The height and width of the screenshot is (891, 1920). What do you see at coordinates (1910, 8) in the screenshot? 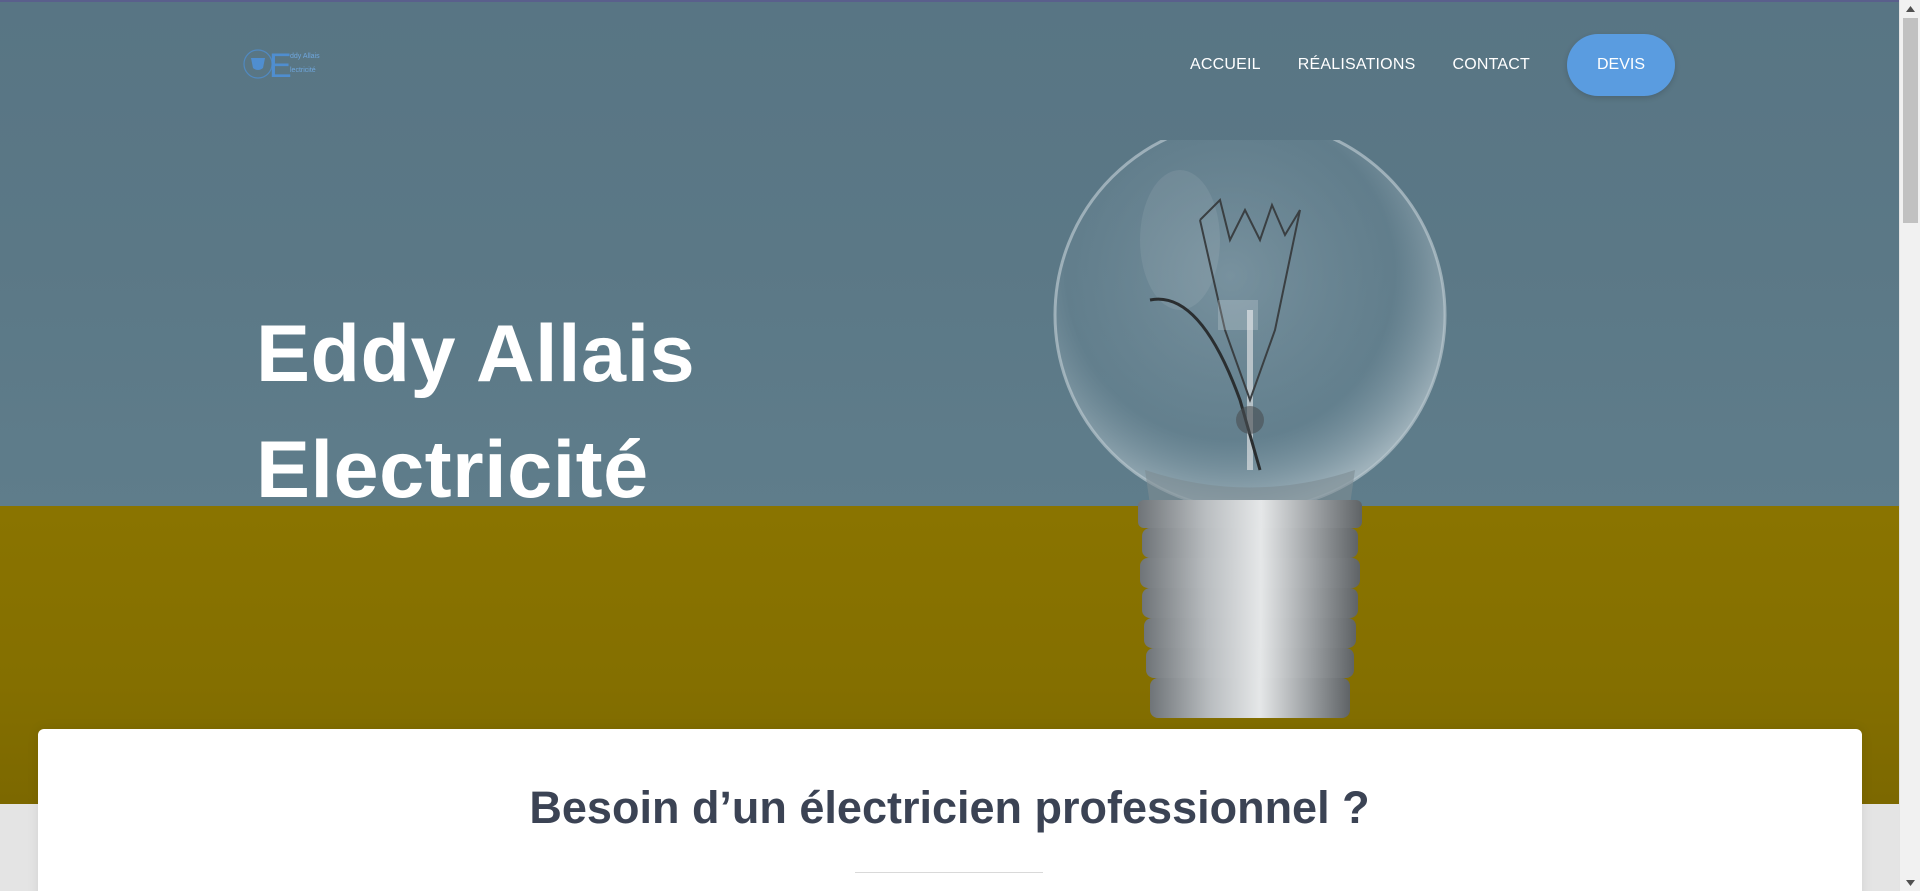
I see `scroll-up-icon` at bounding box center [1910, 8].